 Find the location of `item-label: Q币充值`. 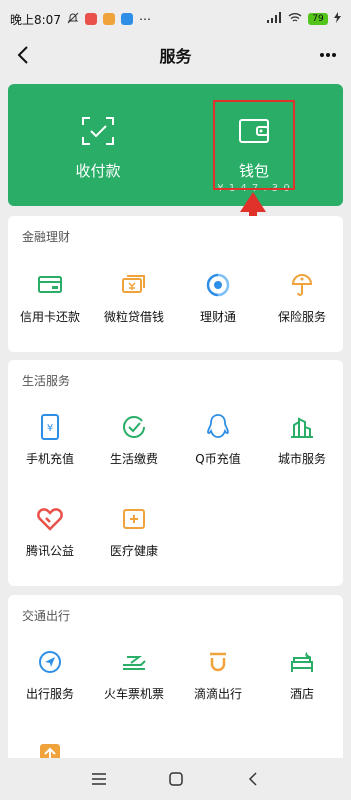

item-label: Q币充值 is located at coordinates (218, 459).